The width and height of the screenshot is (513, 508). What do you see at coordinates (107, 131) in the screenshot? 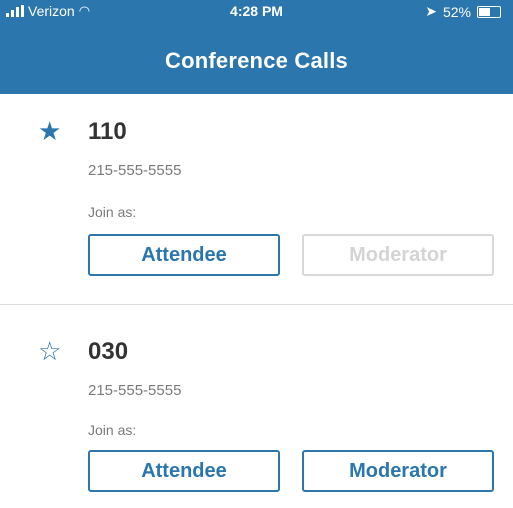
I see `conference-number: 110` at bounding box center [107, 131].